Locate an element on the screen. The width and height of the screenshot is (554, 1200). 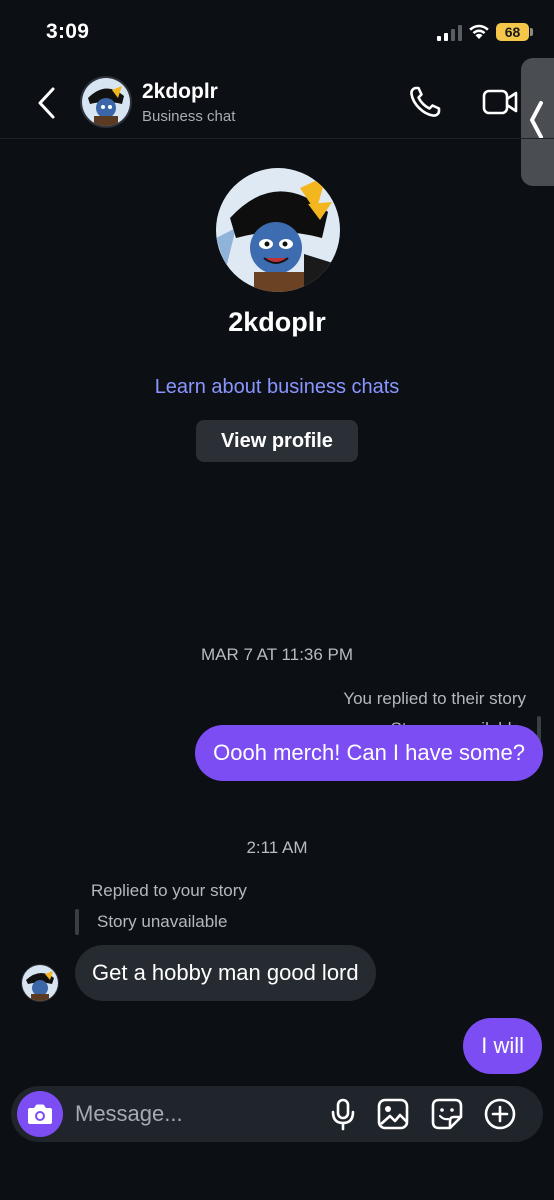
battery-tip is located at coordinates (531, 32).